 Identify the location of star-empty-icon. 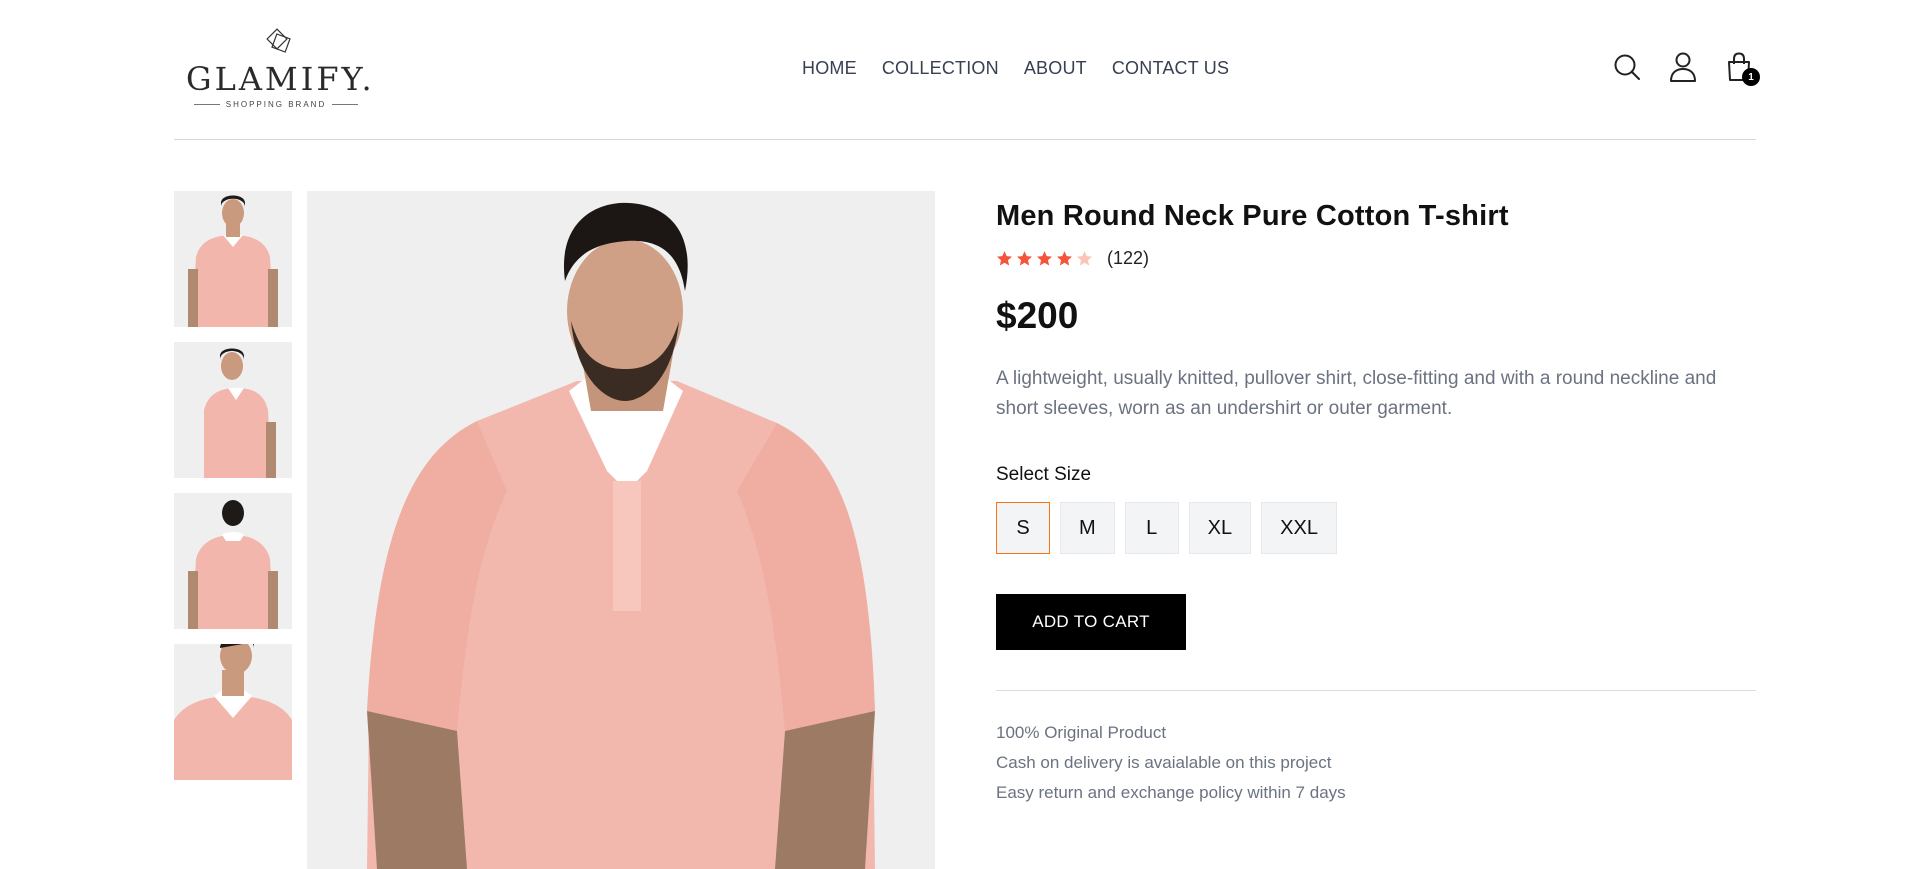
(1084, 258).